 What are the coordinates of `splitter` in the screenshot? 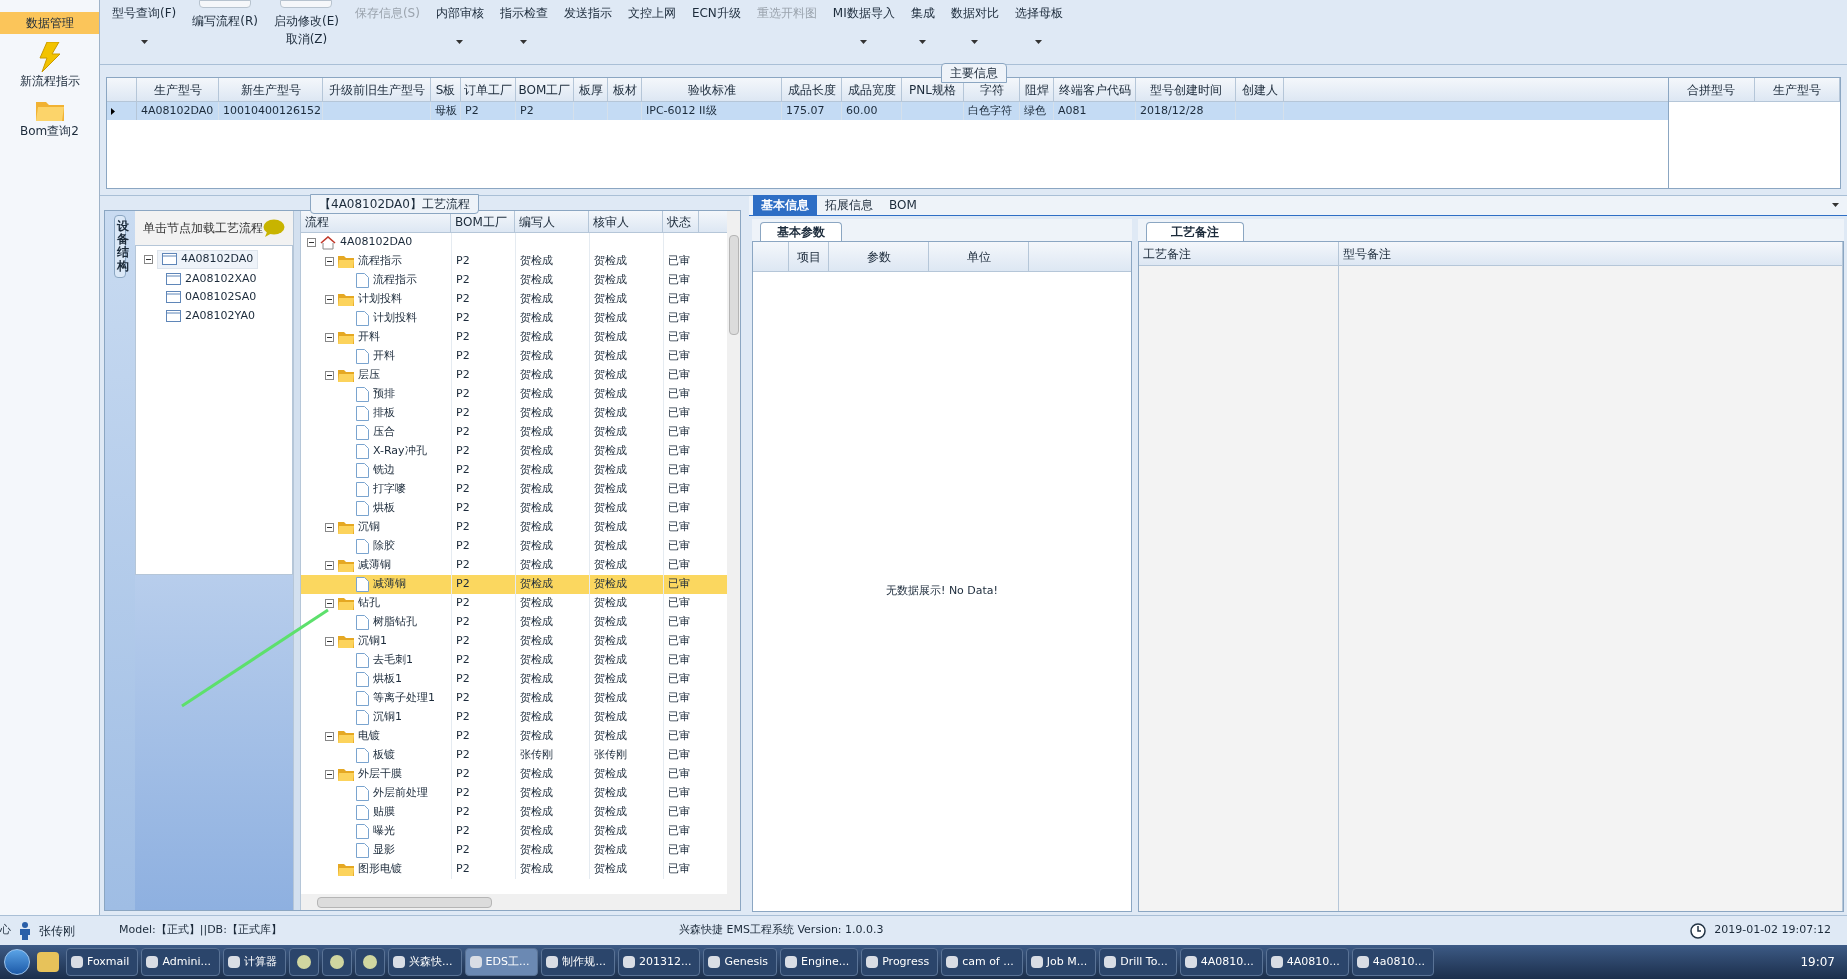 It's located at (297, 560).